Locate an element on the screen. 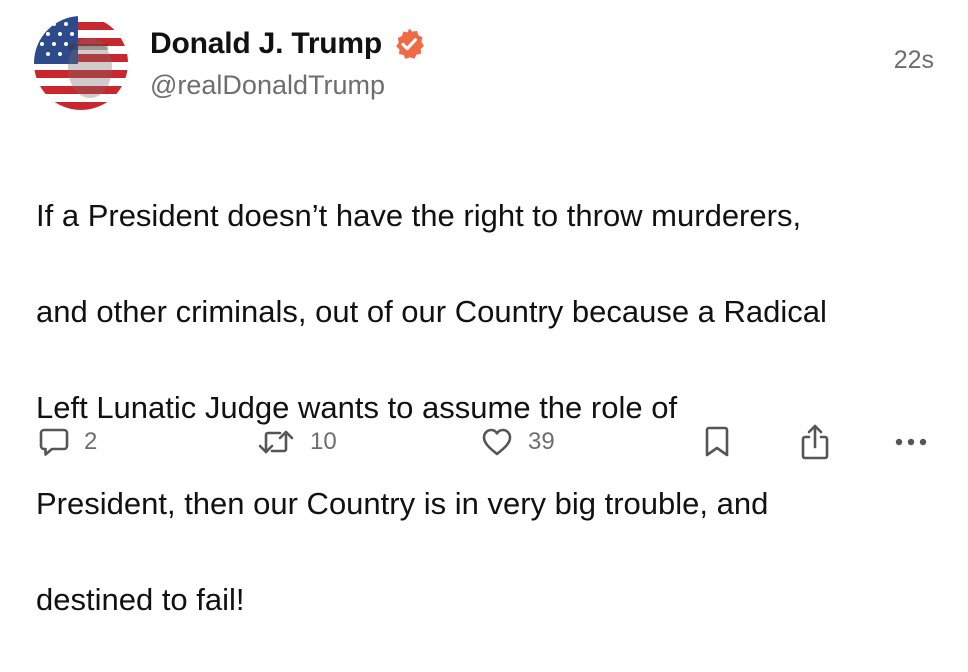 The image size is (968, 672). speech-bubble-icon is located at coordinates (54, 442).